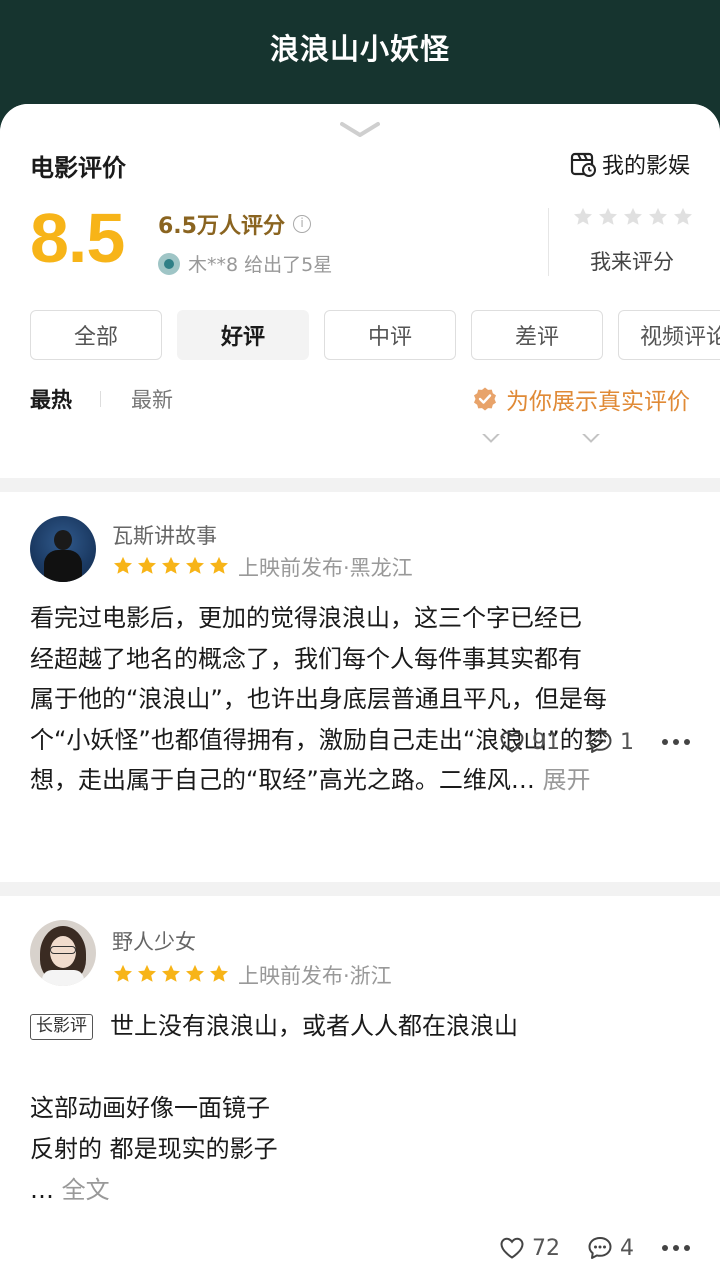 The image size is (720, 1288). I want to click on verified-badge-icon, so click(485, 399).